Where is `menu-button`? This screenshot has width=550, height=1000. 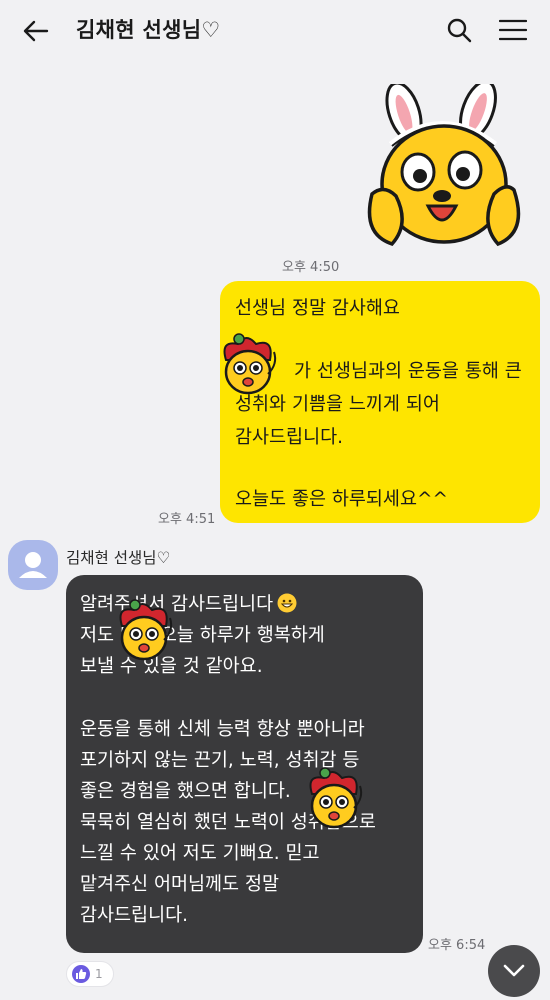 menu-button is located at coordinates (513, 30).